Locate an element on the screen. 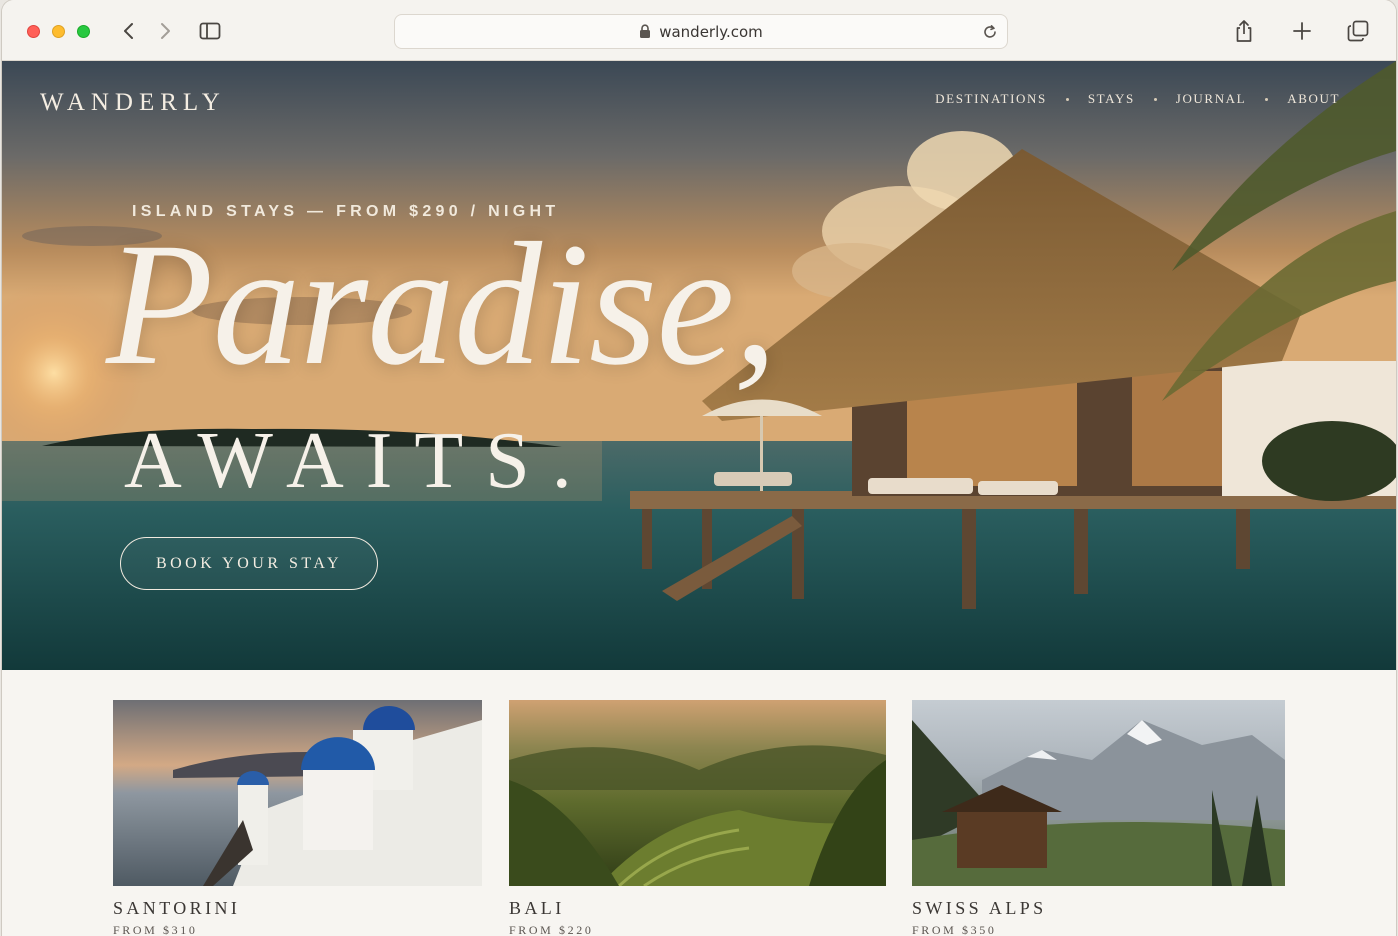 This screenshot has width=1398, height=936. sidebar-toggle-button is located at coordinates (210, 31).